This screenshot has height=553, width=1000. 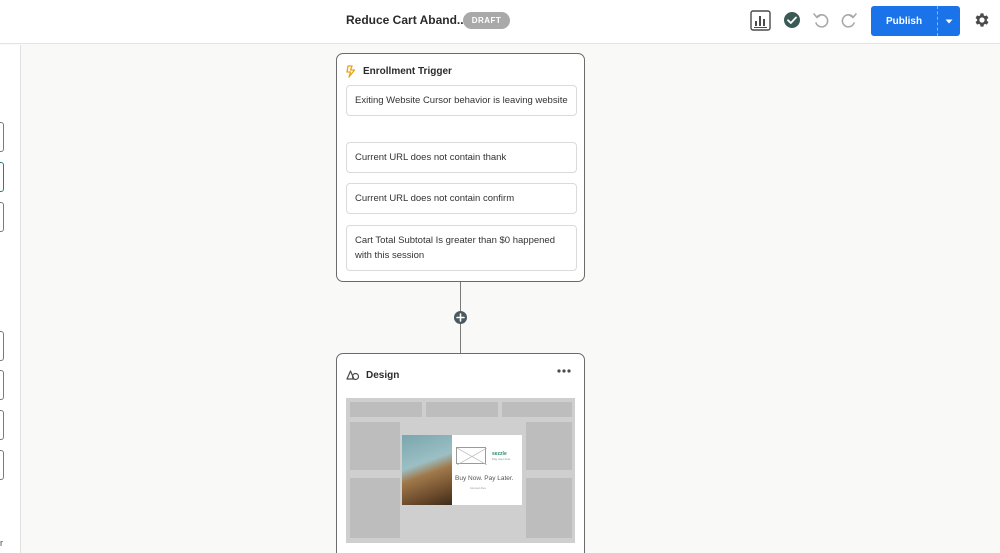 I want to click on undo-icon, so click(x=821, y=20).